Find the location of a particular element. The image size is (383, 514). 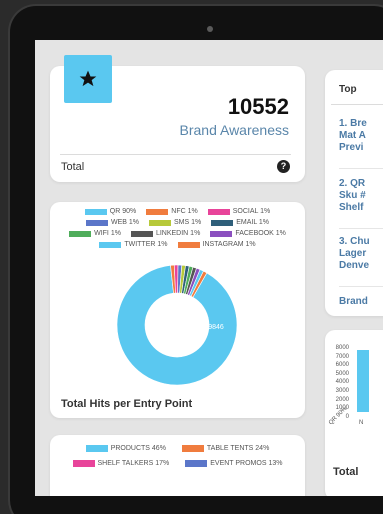

legend-row: WIFI 1% LINKEDIN 1% FACEBOOK 1% is located at coordinates (177, 233).